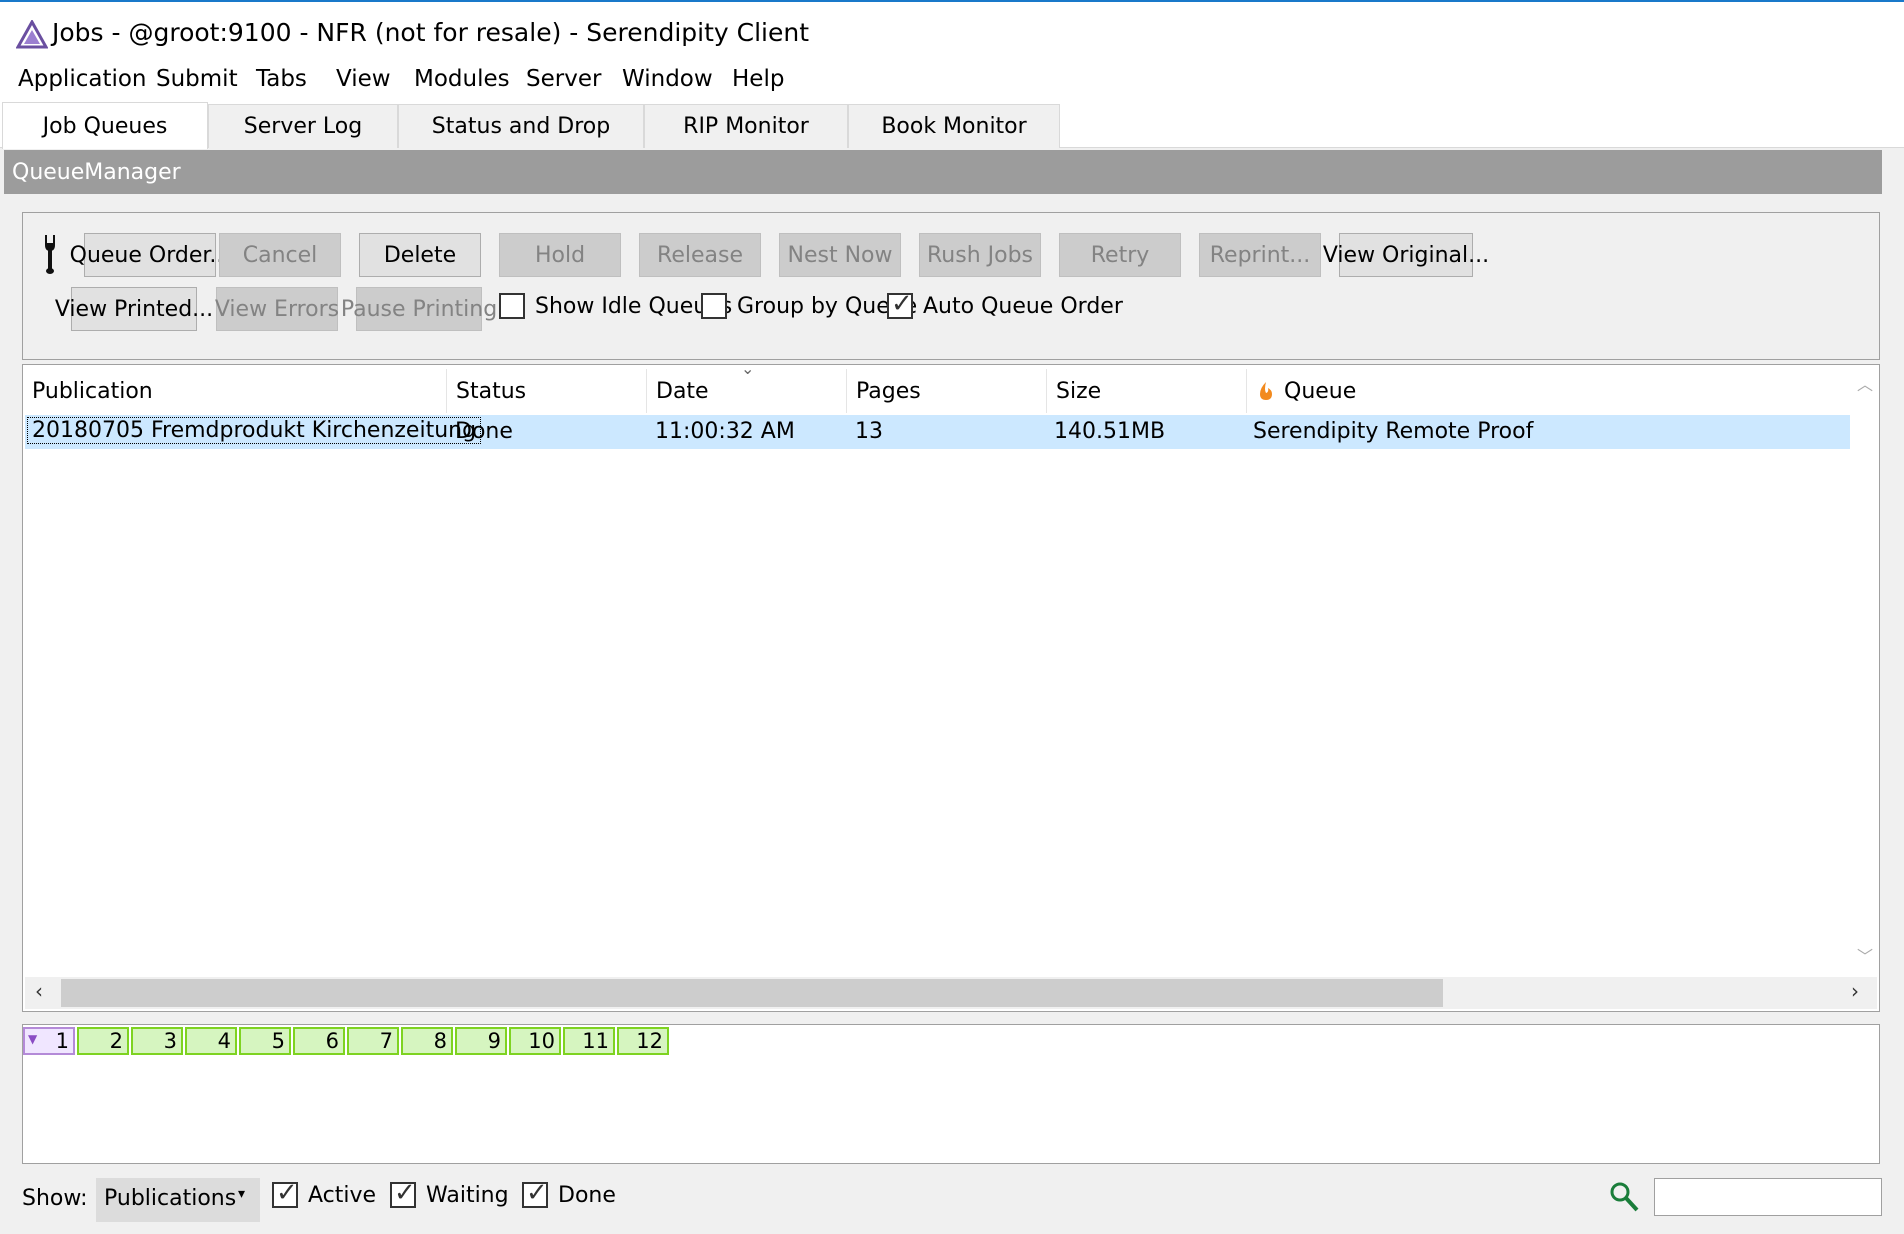 The height and width of the screenshot is (1234, 1904). What do you see at coordinates (427, 1041) in the screenshot?
I see `page-cell: 8` at bounding box center [427, 1041].